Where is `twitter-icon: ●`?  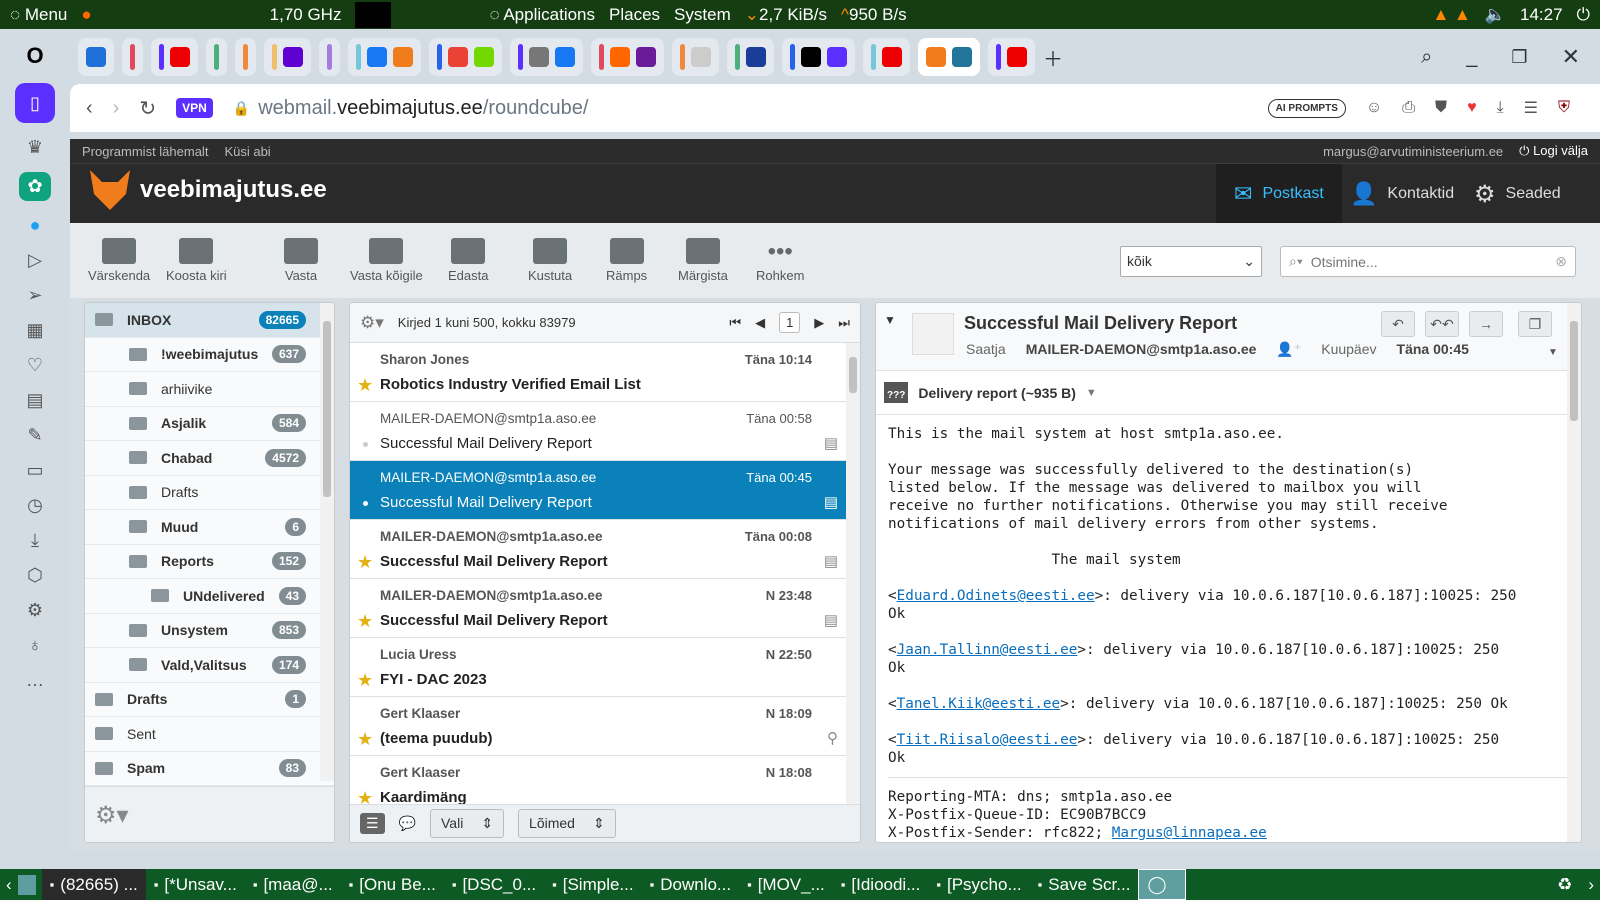 twitter-icon: ● is located at coordinates (35, 225).